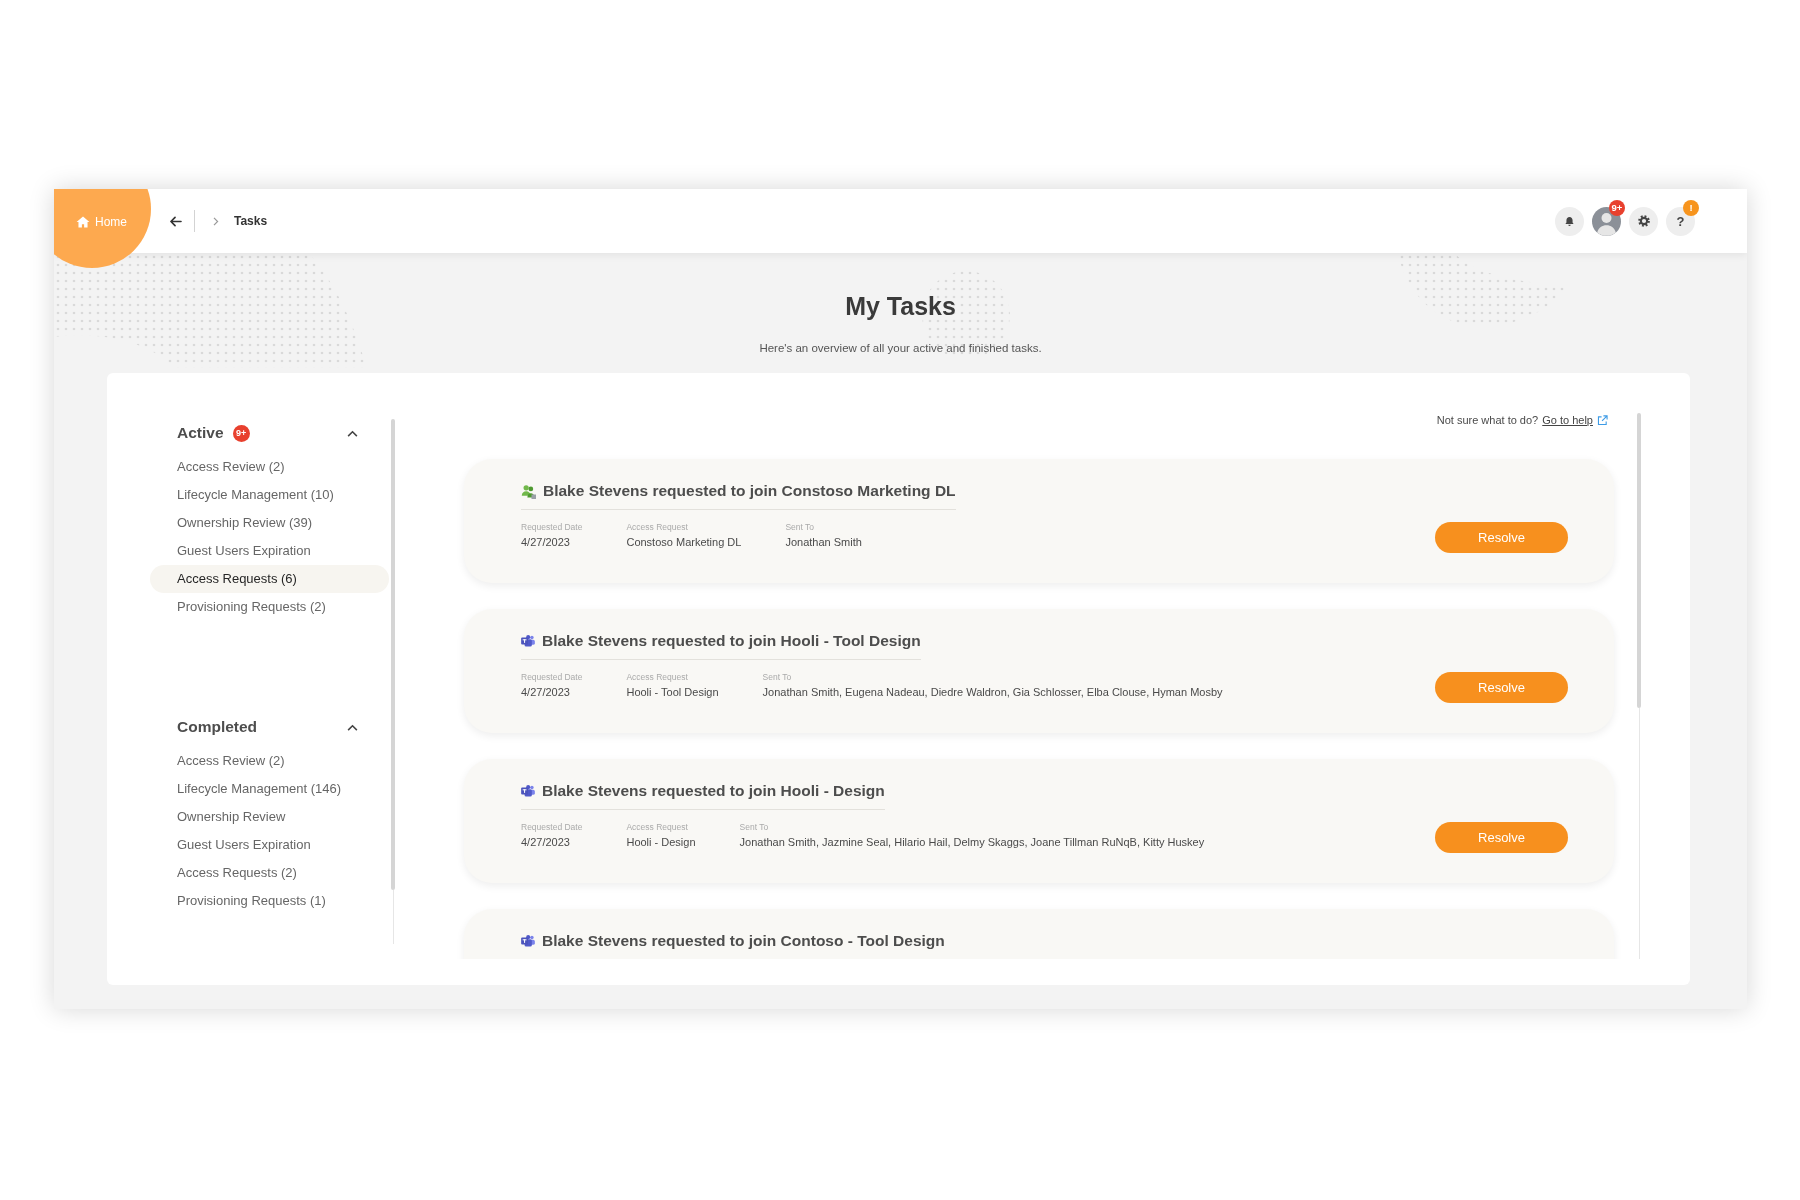 The width and height of the screenshot is (1800, 1200). What do you see at coordinates (241, 433) in the screenshot?
I see `count-badge: 9+` at bounding box center [241, 433].